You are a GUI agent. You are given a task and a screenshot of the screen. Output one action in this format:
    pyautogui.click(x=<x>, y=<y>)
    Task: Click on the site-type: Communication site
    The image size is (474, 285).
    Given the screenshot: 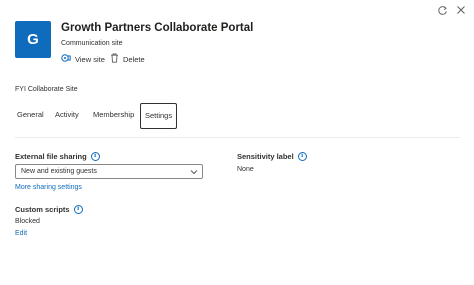 What is the action you would take?
    pyautogui.click(x=92, y=43)
    